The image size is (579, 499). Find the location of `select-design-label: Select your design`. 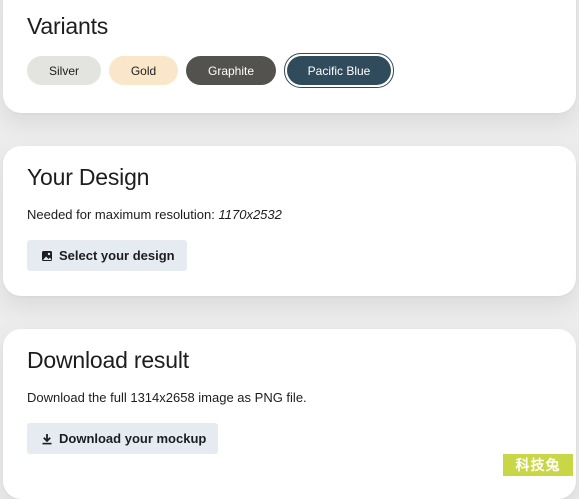

select-design-label: Select your design is located at coordinates (117, 255).